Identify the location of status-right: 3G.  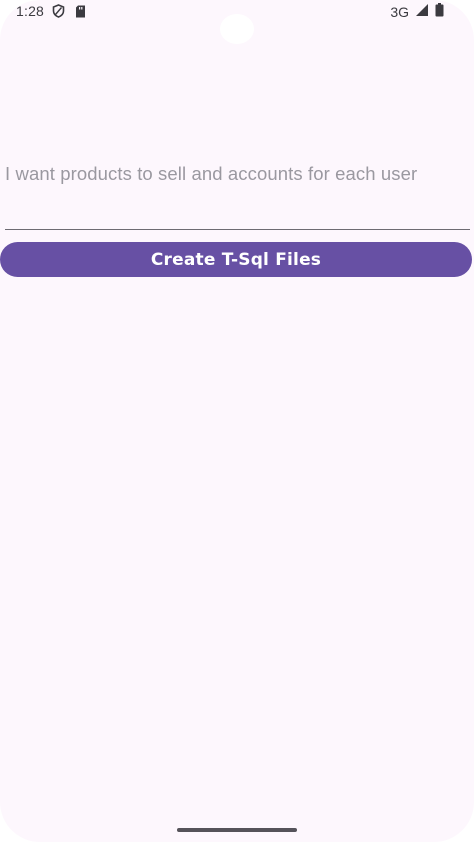
(417, 11).